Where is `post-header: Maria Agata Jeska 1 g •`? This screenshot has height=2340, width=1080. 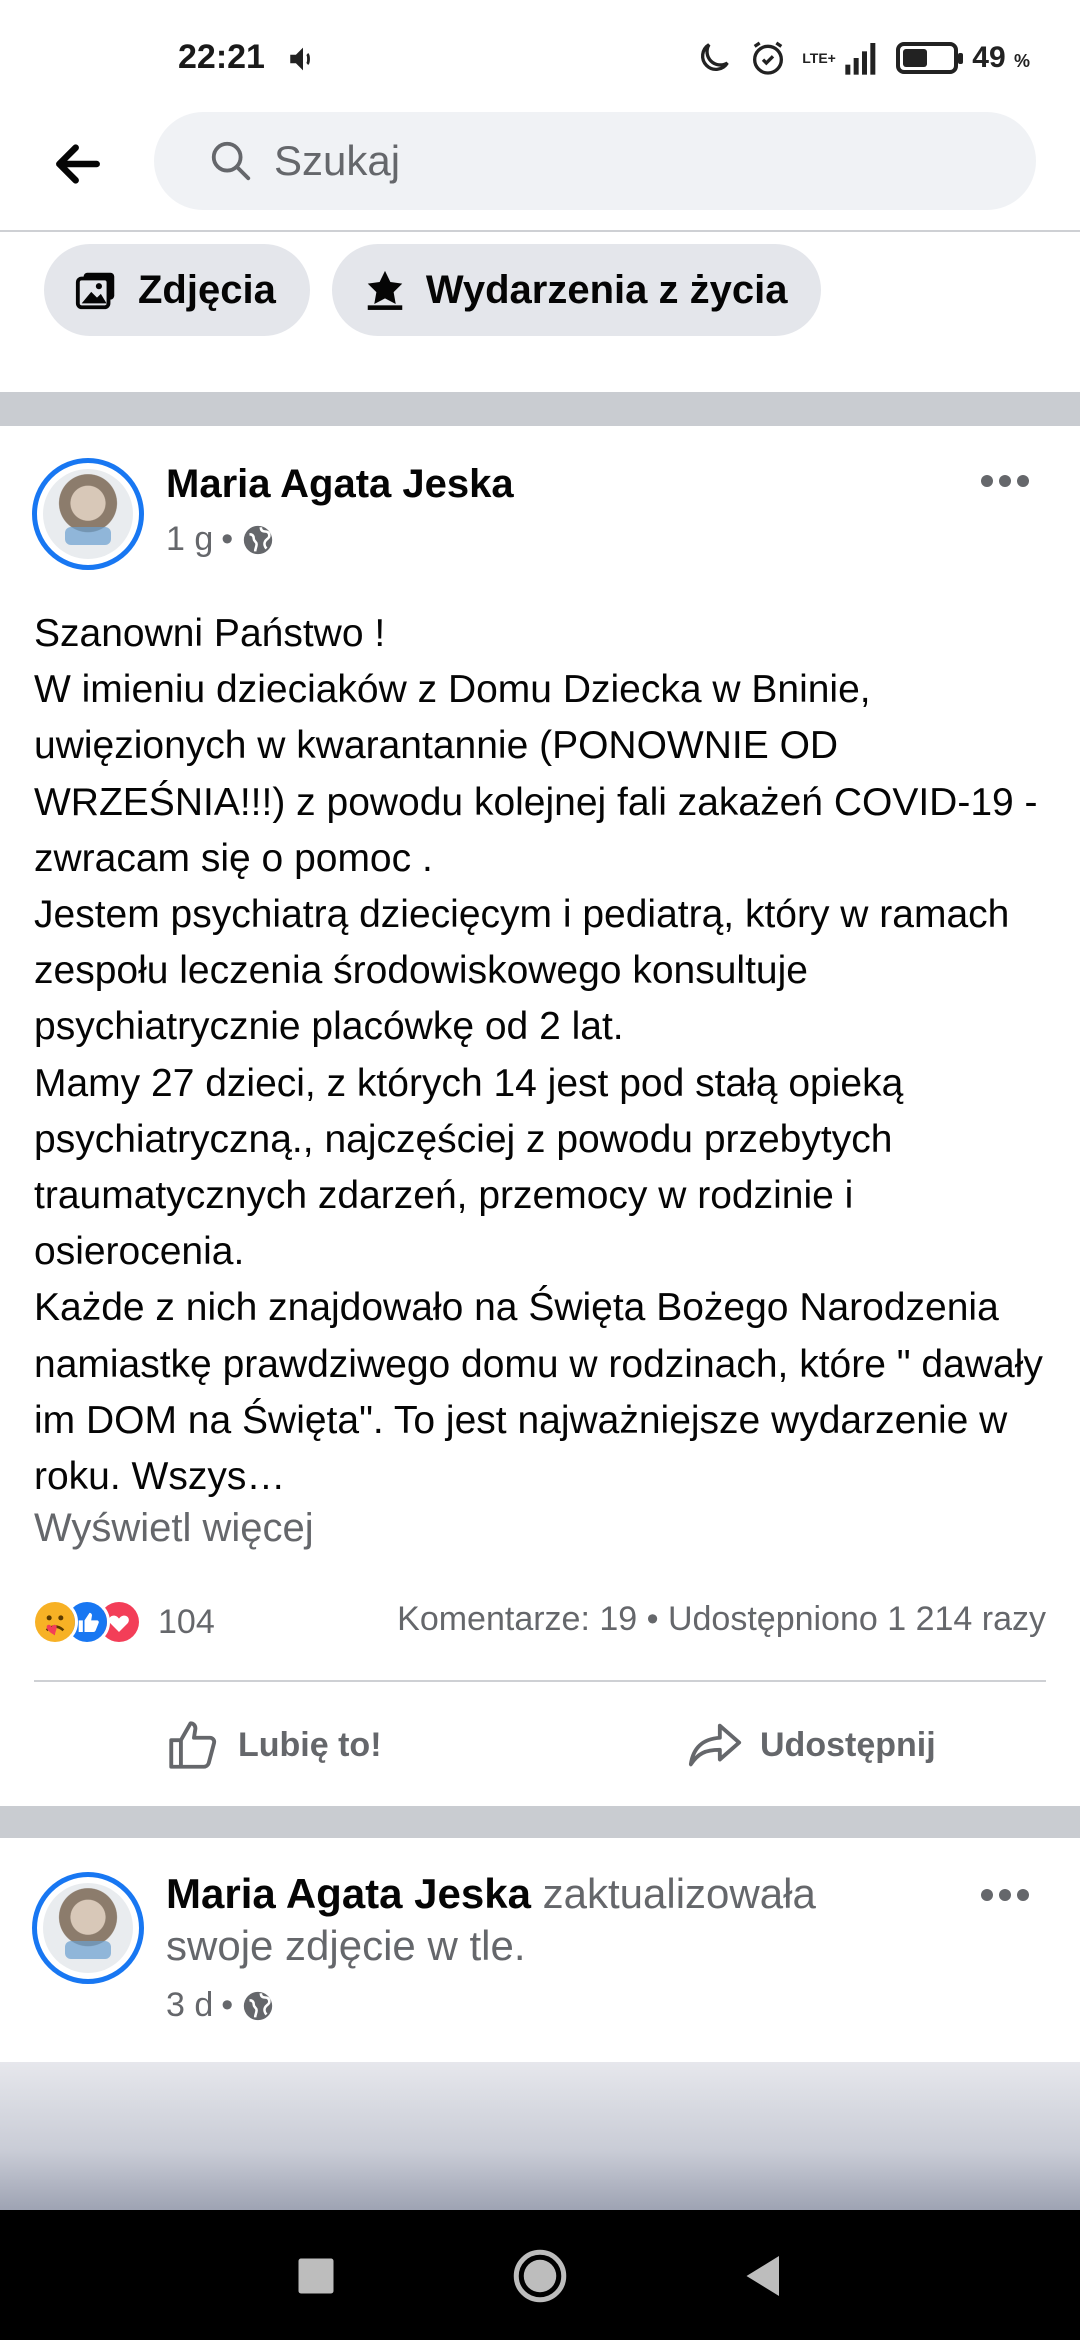
post-header: Maria Agata Jeska 1 g • is located at coordinates (540, 523).